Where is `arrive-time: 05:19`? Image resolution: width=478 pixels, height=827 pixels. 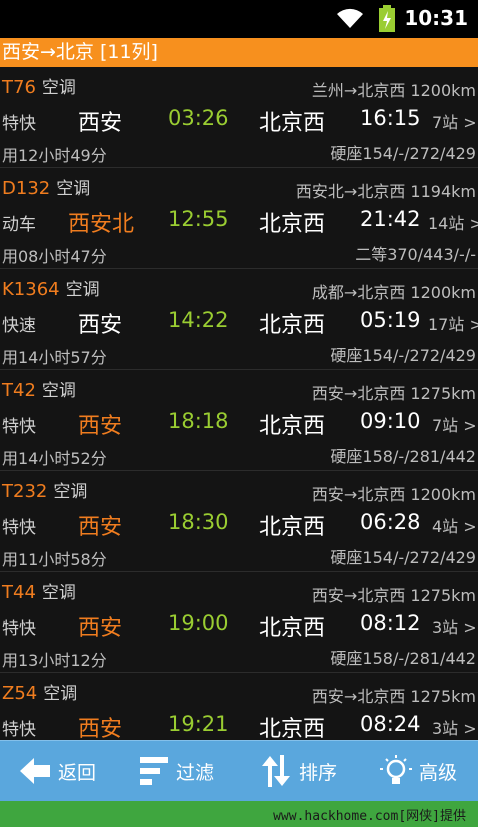
arrive-time: 05:19 is located at coordinates (390, 320).